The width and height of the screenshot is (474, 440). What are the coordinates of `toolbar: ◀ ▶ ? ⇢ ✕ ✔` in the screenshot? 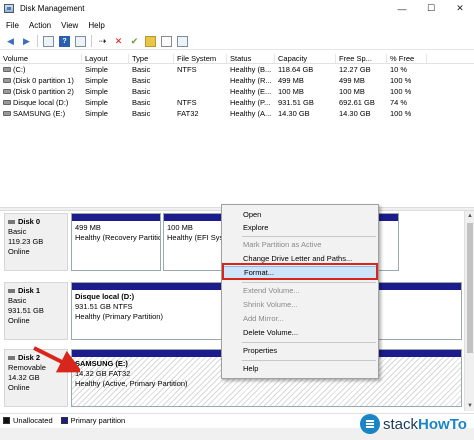 It's located at (237, 41).